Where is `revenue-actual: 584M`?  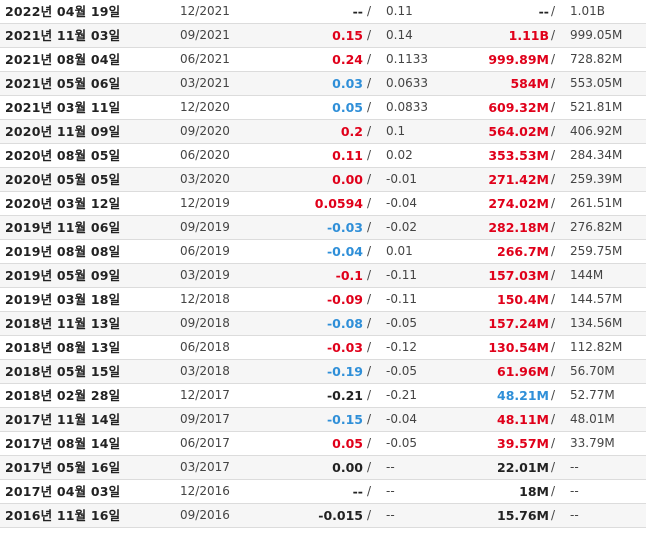 revenue-actual: 584M is located at coordinates (529, 83).